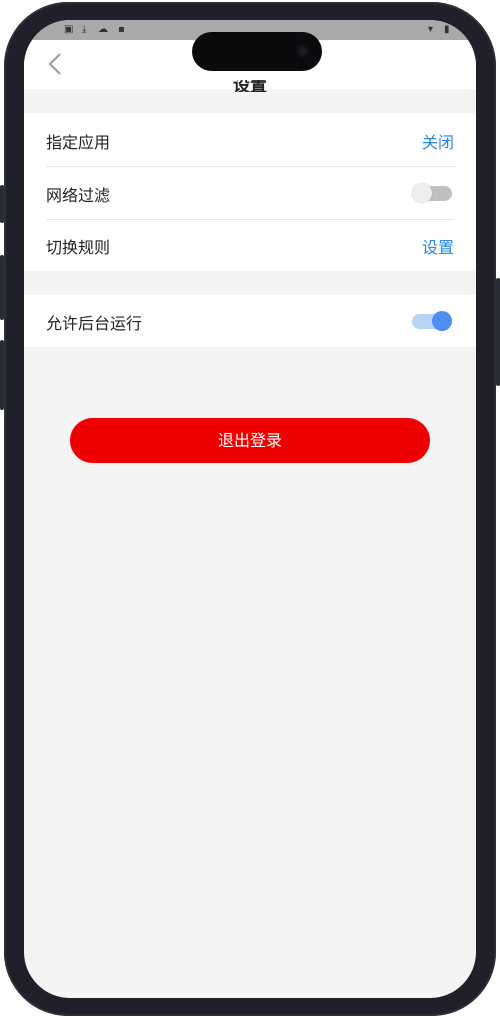 The height and width of the screenshot is (1020, 500). What do you see at coordinates (250, 245) in the screenshot?
I see `row-switch-rules: 切换规则 设置` at bounding box center [250, 245].